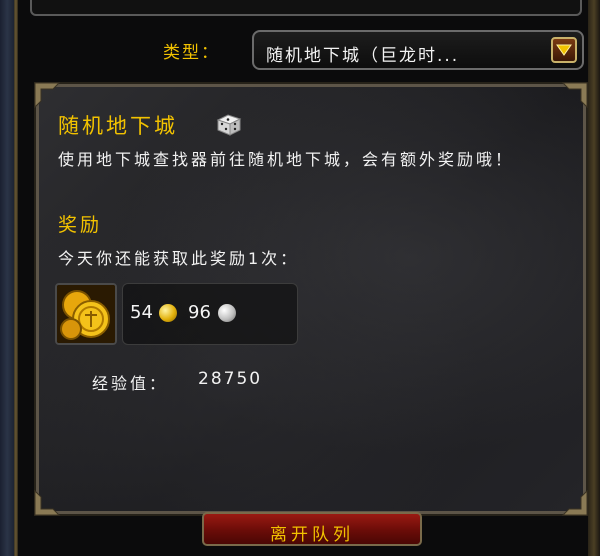 The image size is (600, 556). What do you see at coordinates (118, 126) in the screenshot?
I see `dungeon-title: 随机地下城` at bounding box center [118, 126].